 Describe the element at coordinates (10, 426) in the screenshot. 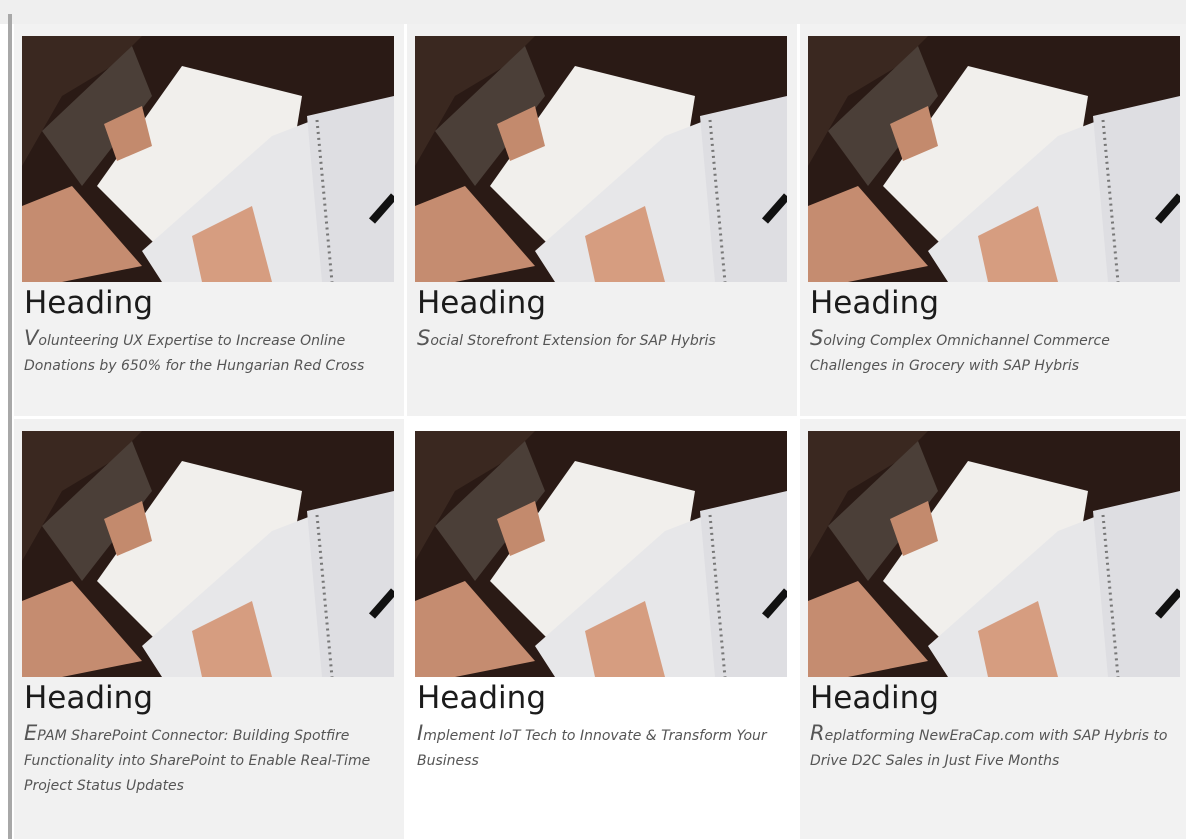

I see `left-divider` at that location.